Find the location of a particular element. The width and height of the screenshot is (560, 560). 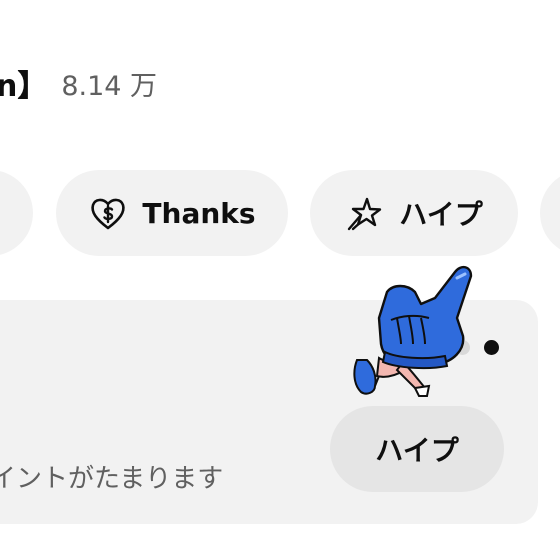

hype-chip-button: ハイプ is located at coordinates (414, 213).